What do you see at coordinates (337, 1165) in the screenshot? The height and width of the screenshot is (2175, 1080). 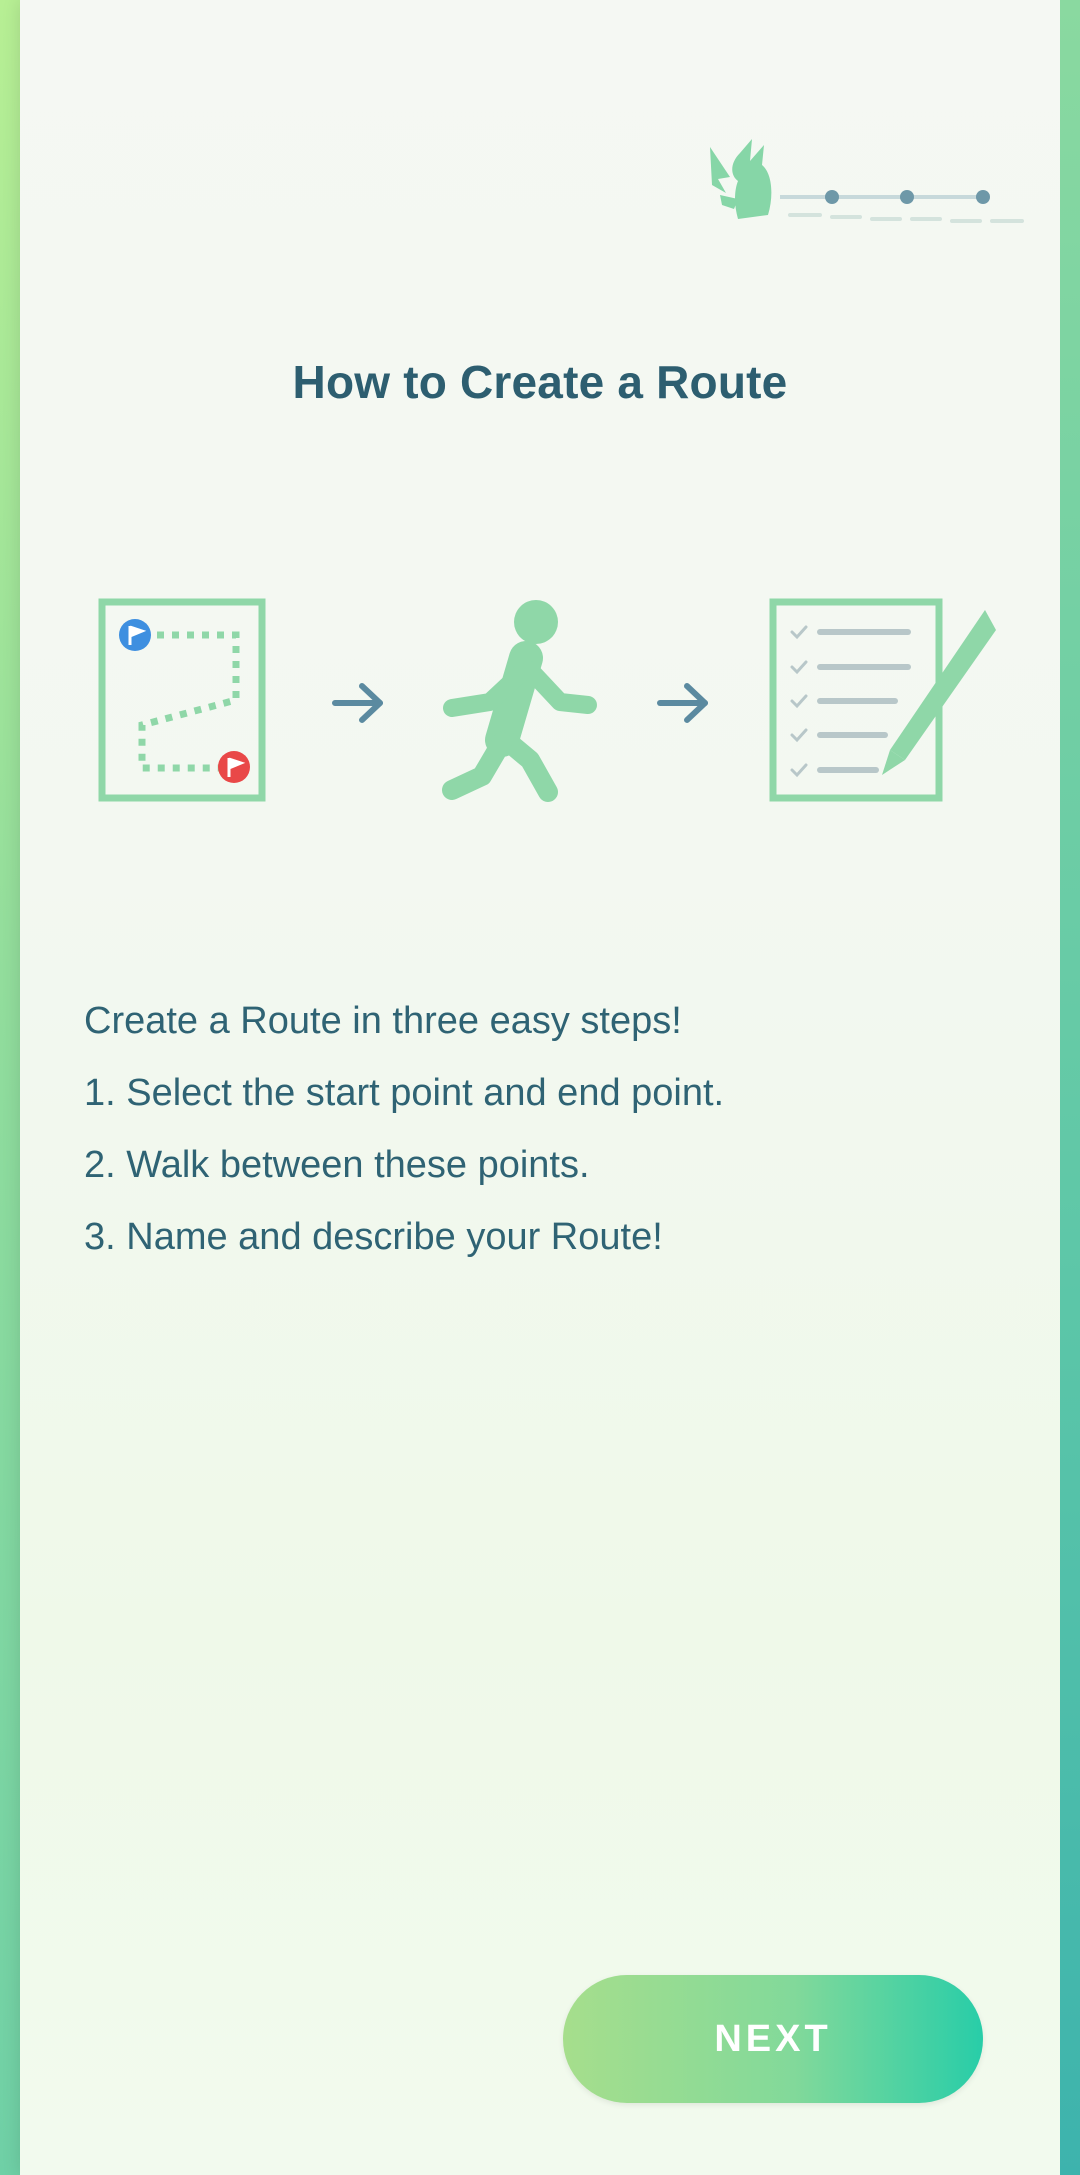 I see `instructions-step-2: 2. Walk between these points.` at bounding box center [337, 1165].